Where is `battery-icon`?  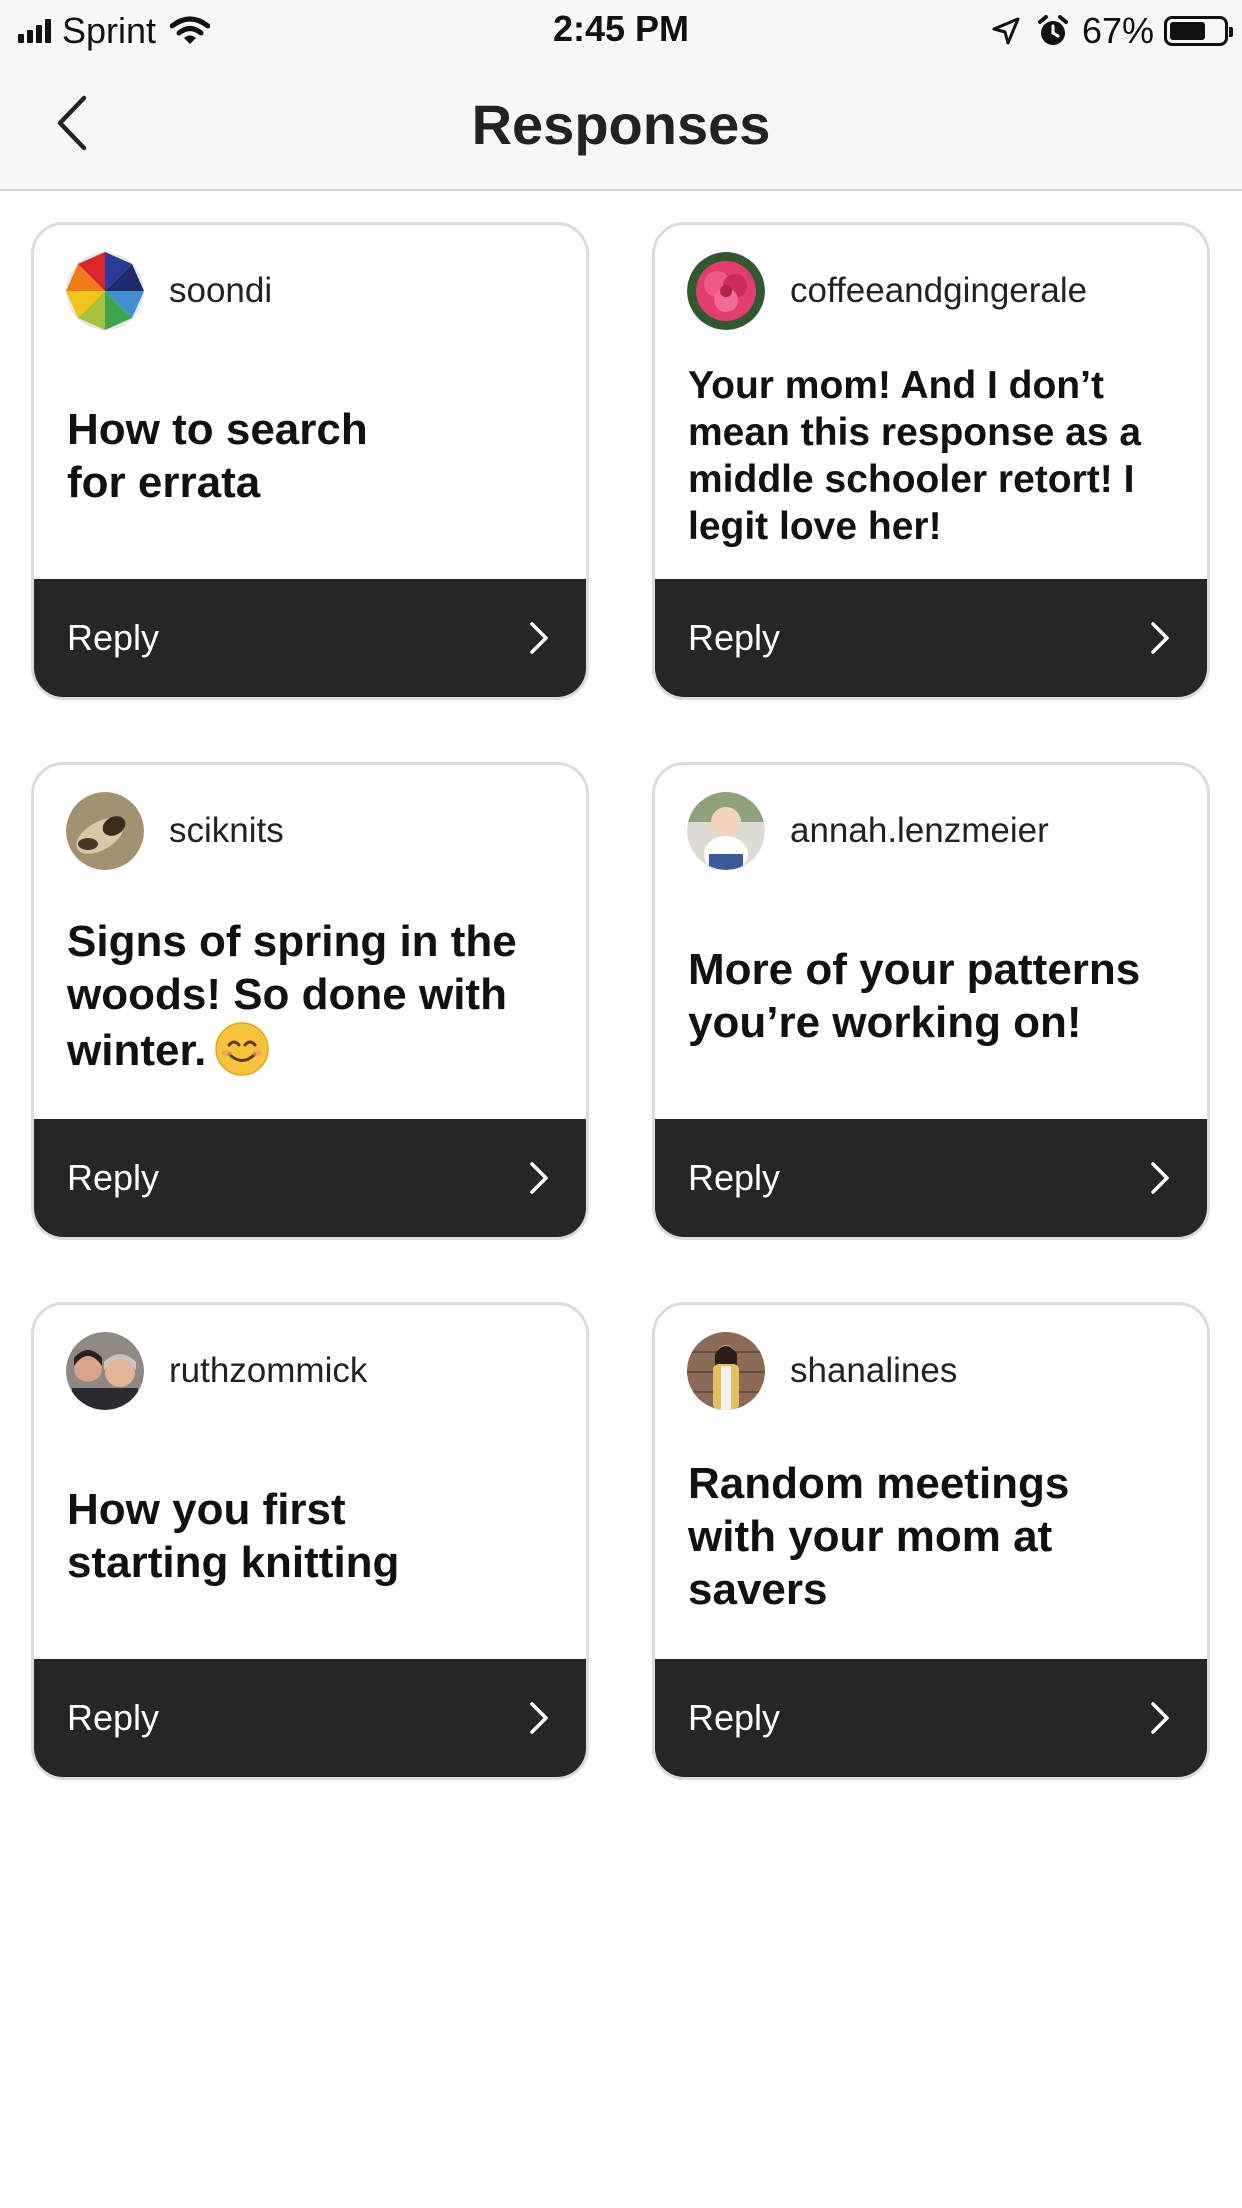 battery-icon is located at coordinates (1198, 31).